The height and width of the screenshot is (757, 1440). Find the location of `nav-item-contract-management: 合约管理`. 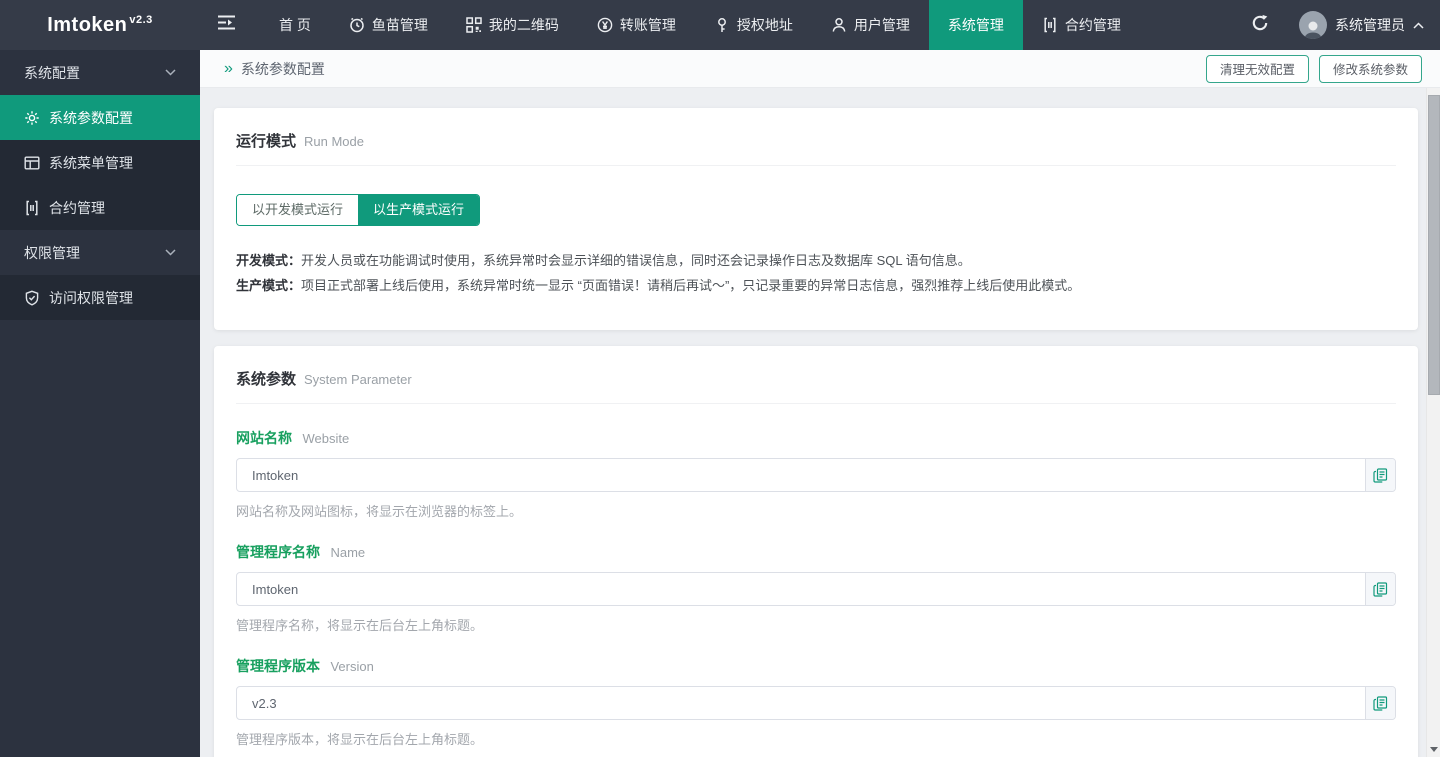

nav-item-contract-management: 合约管理 is located at coordinates (1081, 25).